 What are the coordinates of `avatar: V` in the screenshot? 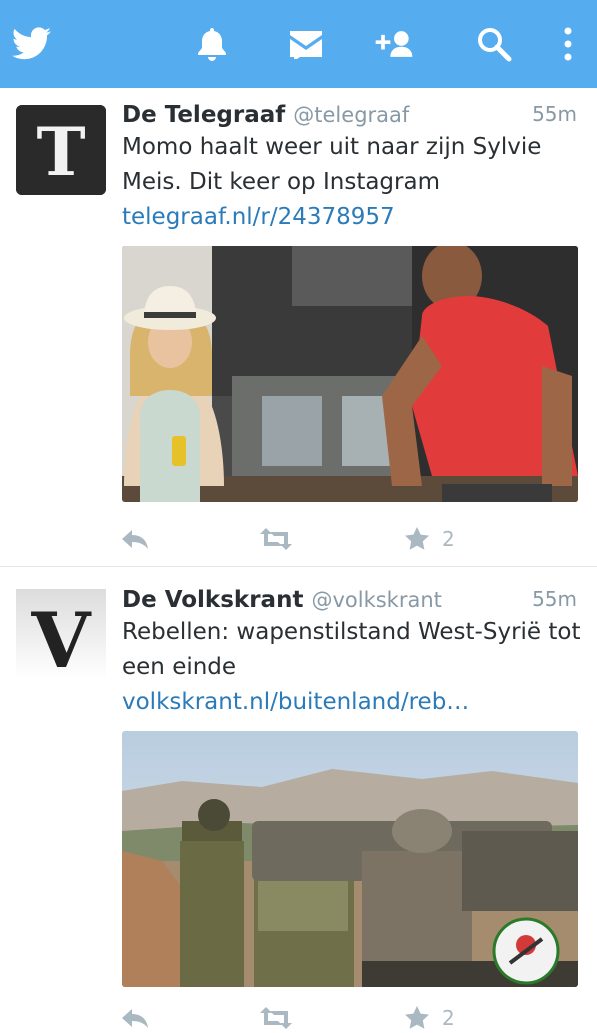 It's located at (61, 634).